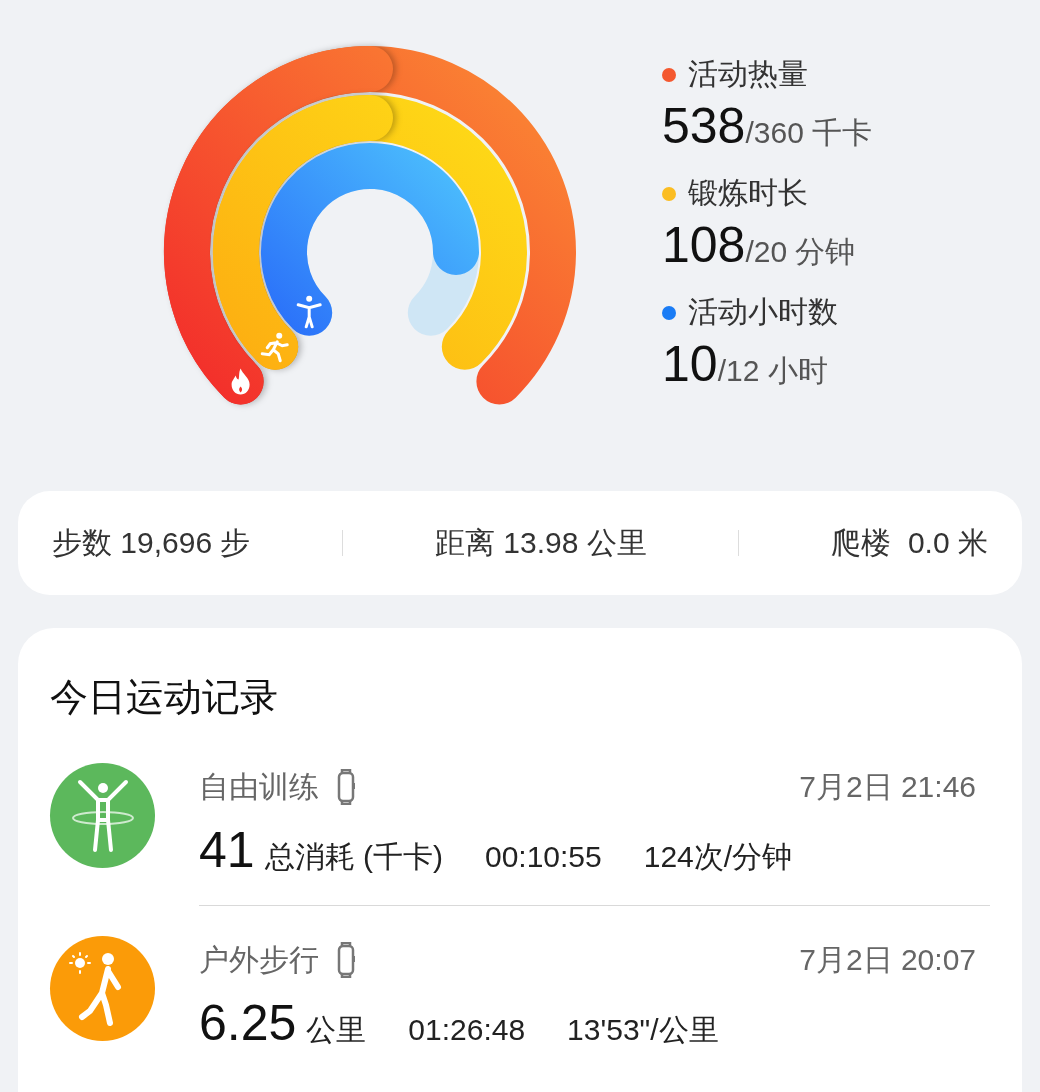  I want to click on workout-time: 7月2日 20:07, so click(887, 959).